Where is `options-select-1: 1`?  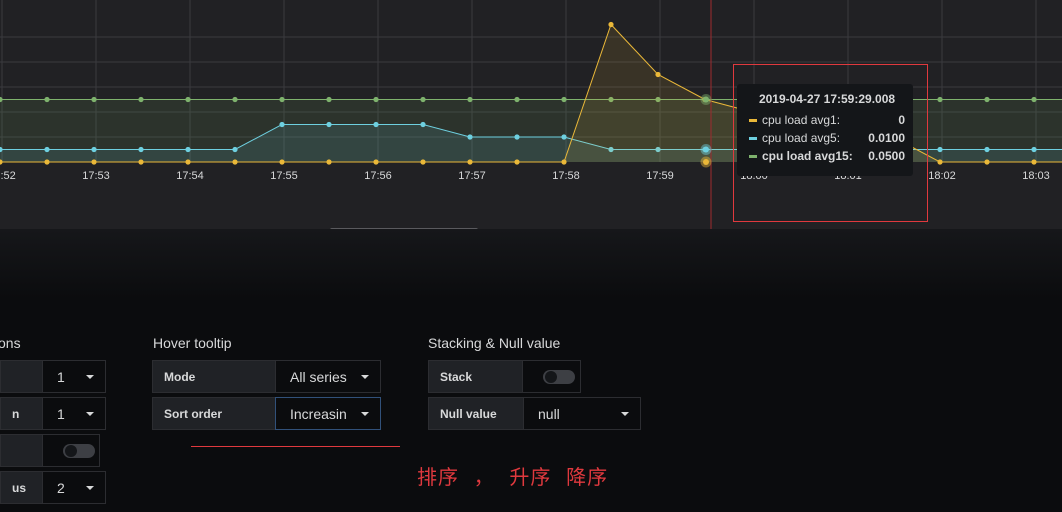
options-select-1: 1 is located at coordinates (74, 376).